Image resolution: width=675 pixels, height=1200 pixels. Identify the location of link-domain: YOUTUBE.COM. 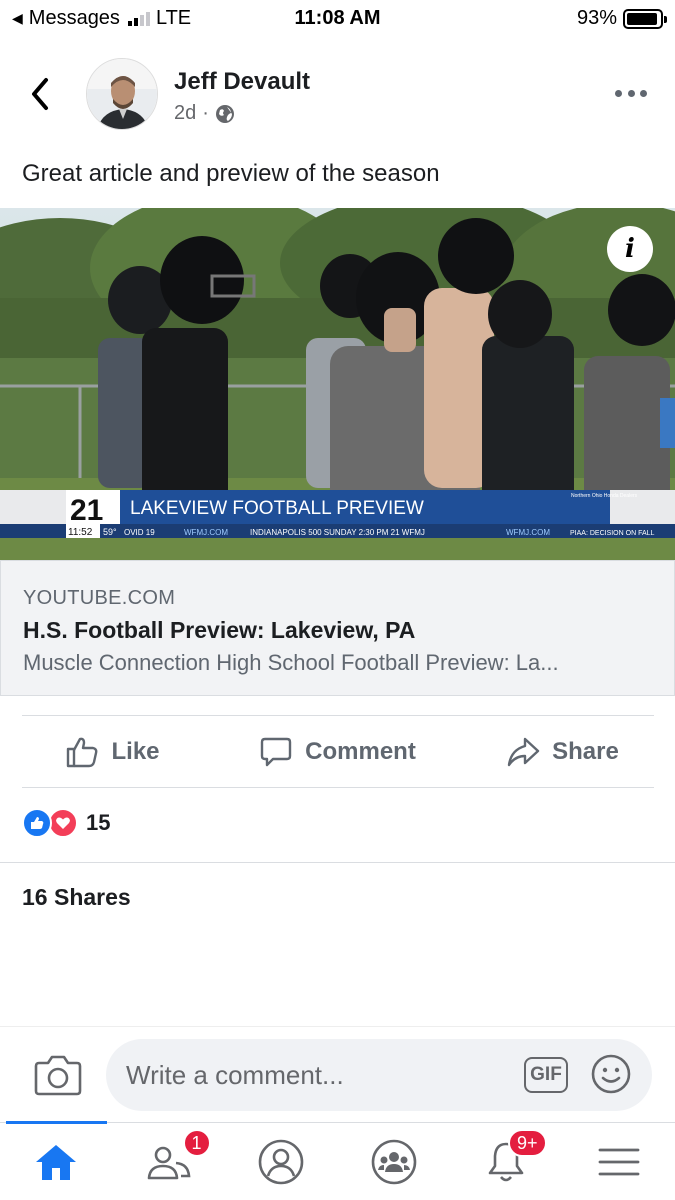
(99, 598).